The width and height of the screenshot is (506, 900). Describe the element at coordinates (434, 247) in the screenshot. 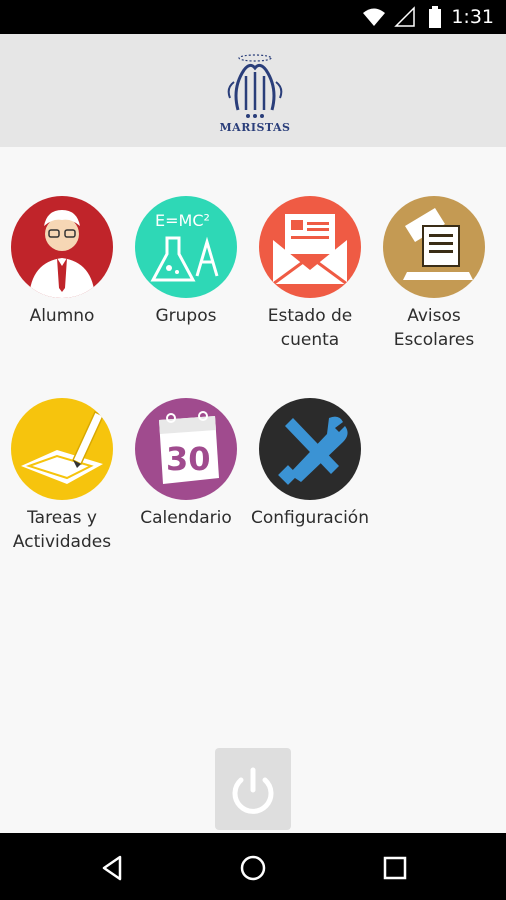

I see `notice-icon` at that location.